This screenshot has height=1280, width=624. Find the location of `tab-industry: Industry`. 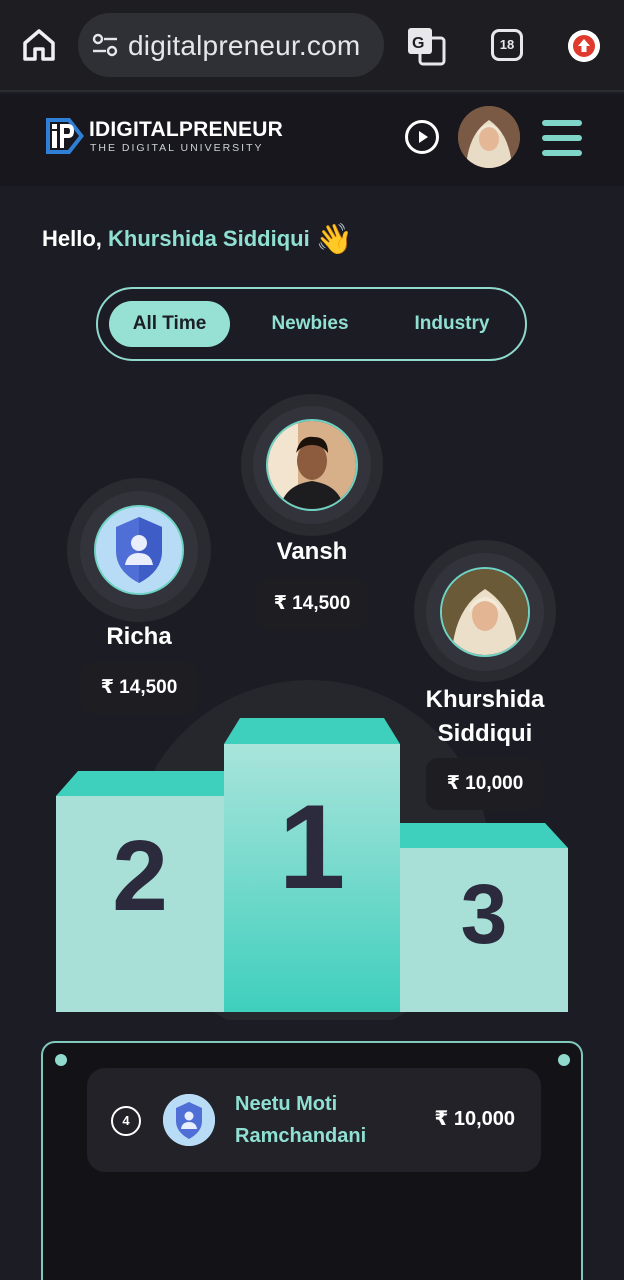

tab-industry: Industry is located at coordinates (452, 324).